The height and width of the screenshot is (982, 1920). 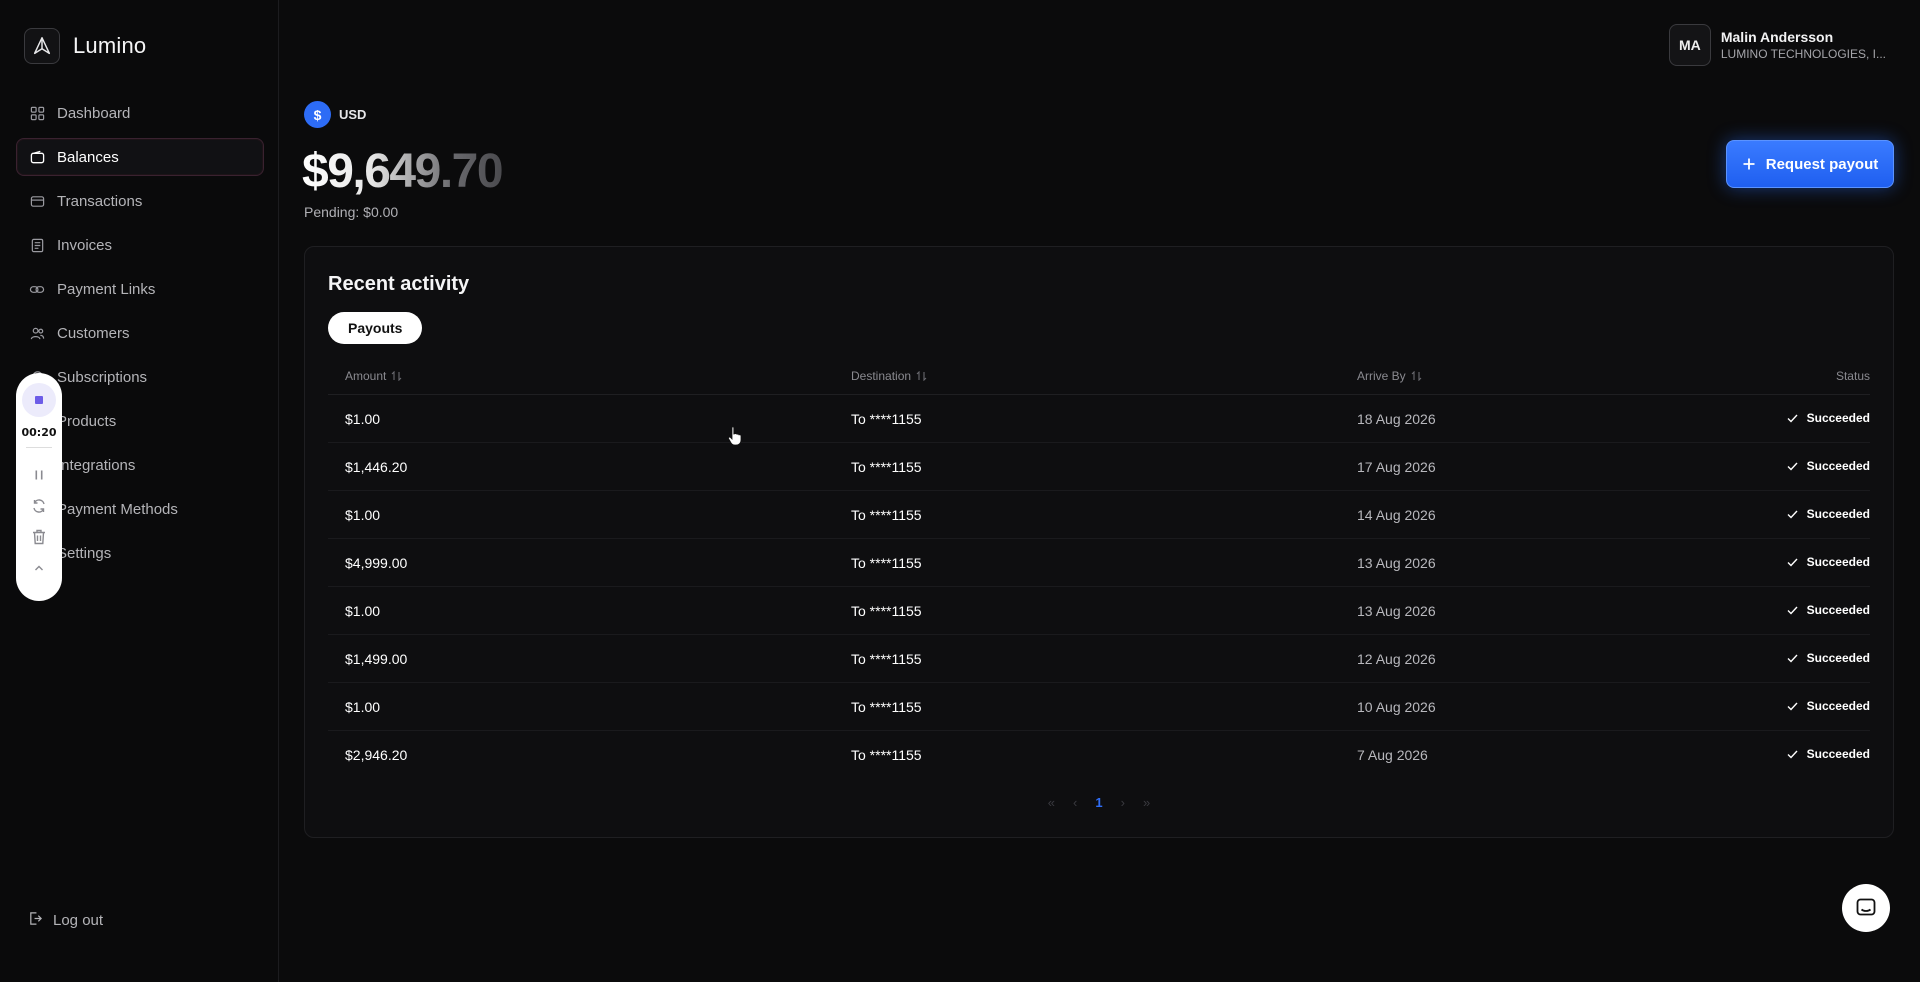 I want to click on sidebar-item-label: Integrations, so click(x=96, y=465).